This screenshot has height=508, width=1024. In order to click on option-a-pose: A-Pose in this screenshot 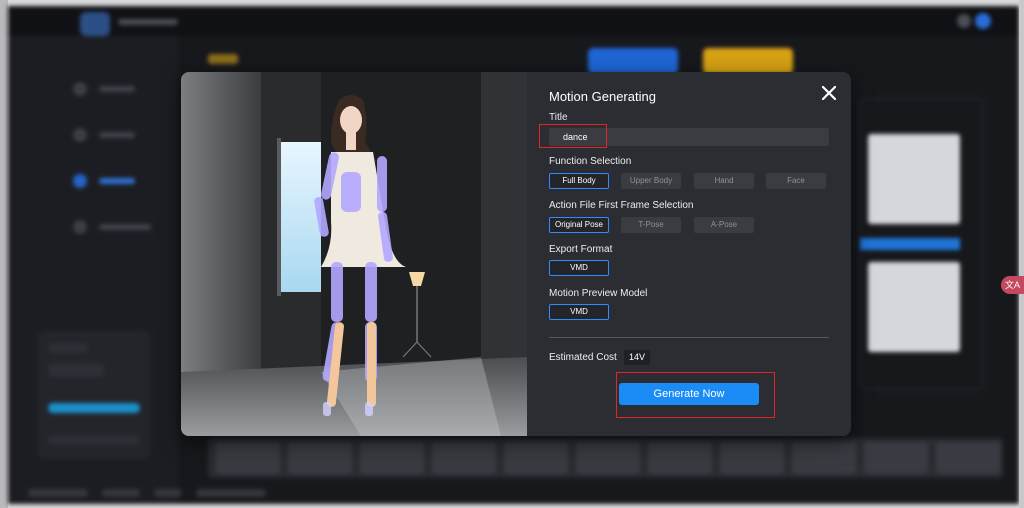, I will do `click(724, 225)`.